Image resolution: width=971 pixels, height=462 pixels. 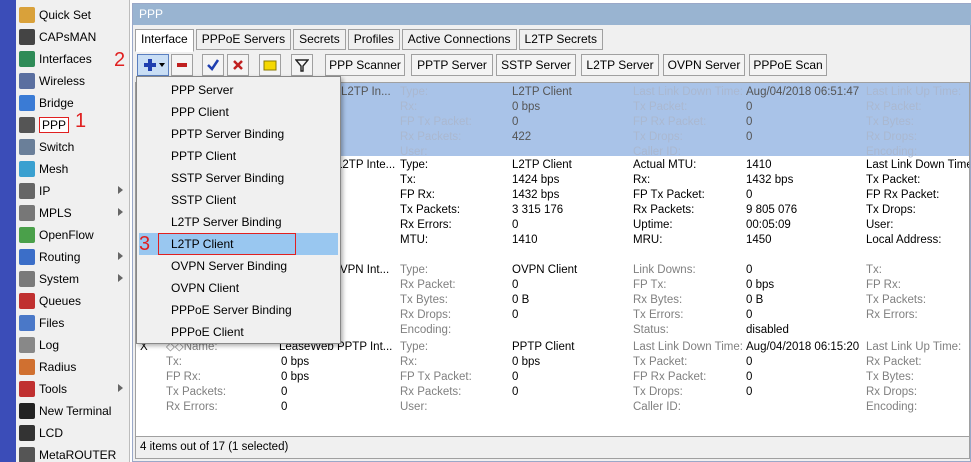 What do you see at coordinates (459, 39) in the screenshot?
I see `tab-active-connections: Active Connections` at bounding box center [459, 39].